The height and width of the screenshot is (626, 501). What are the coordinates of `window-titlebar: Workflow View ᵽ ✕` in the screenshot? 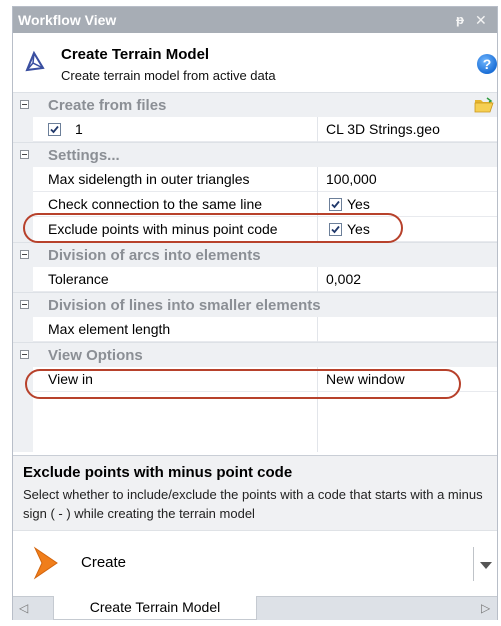 It's located at (255, 20).